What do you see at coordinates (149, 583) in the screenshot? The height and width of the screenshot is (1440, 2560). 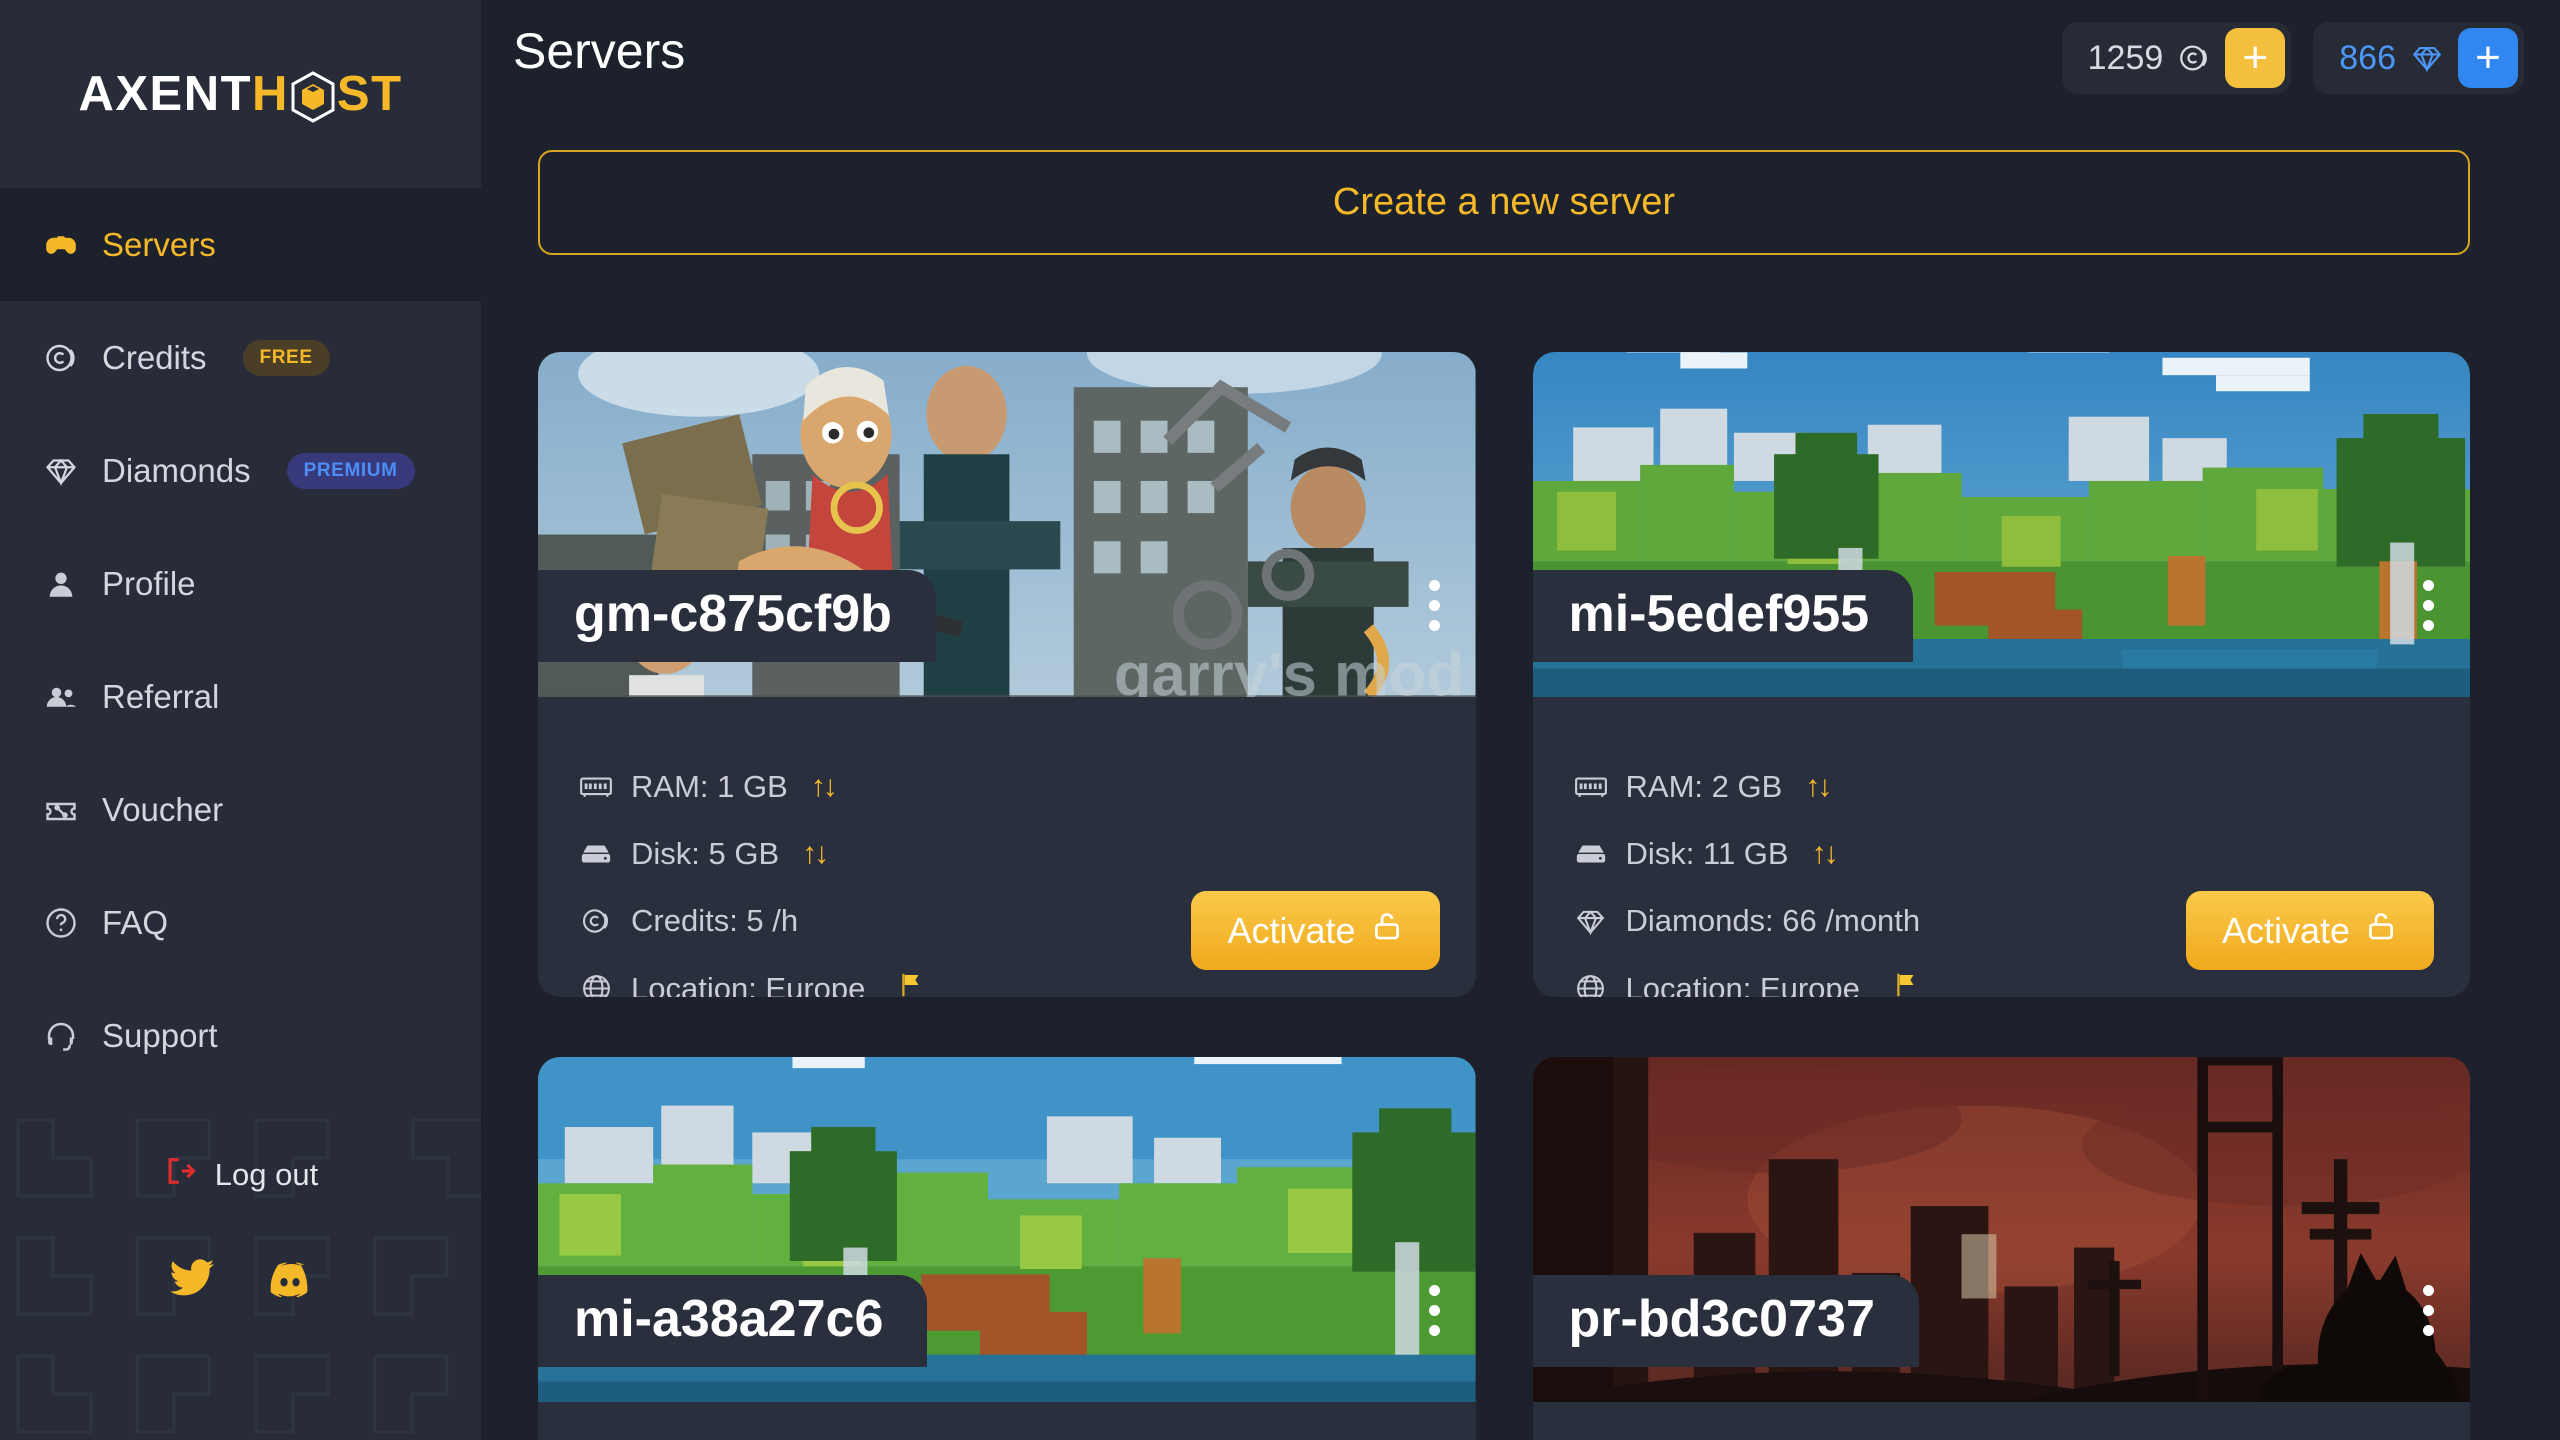 I see `sidebar-item-label: Profile` at bounding box center [149, 583].